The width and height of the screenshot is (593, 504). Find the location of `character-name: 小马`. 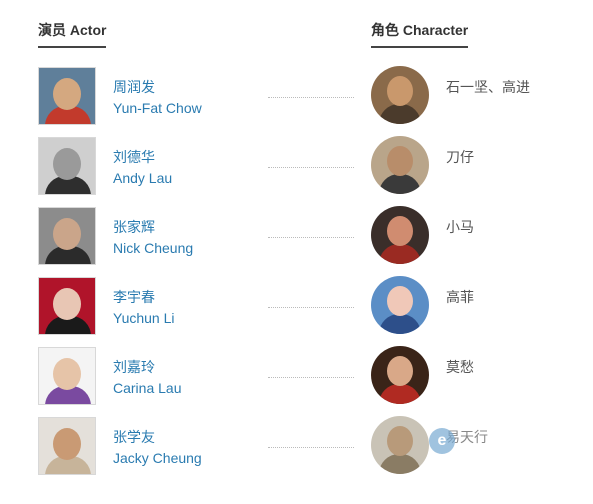

character-name: 小马 is located at coordinates (460, 227).